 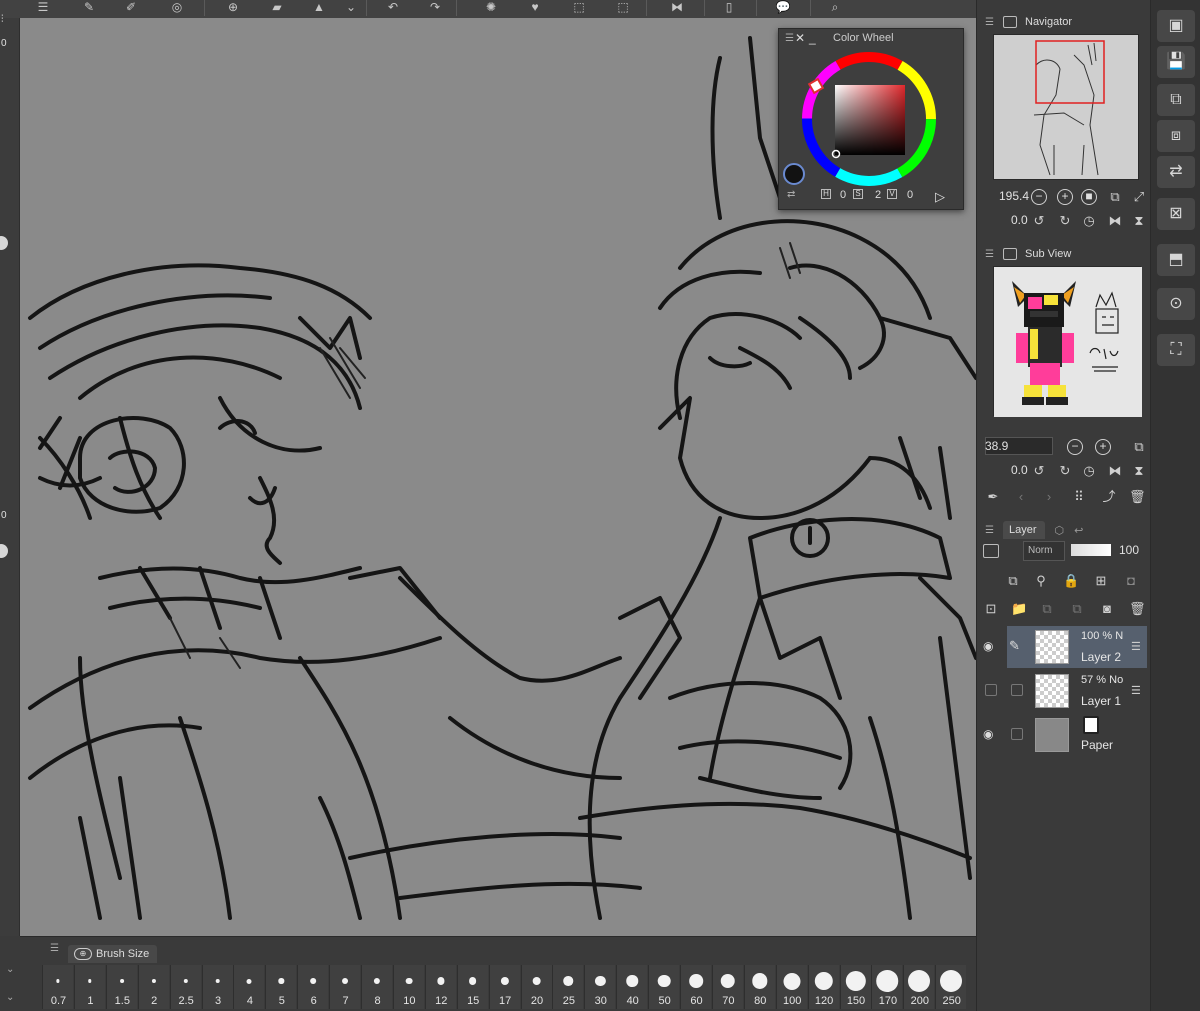 What do you see at coordinates (835, 7) in the screenshot?
I see `search-tool-icon: ⌕` at bounding box center [835, 7].